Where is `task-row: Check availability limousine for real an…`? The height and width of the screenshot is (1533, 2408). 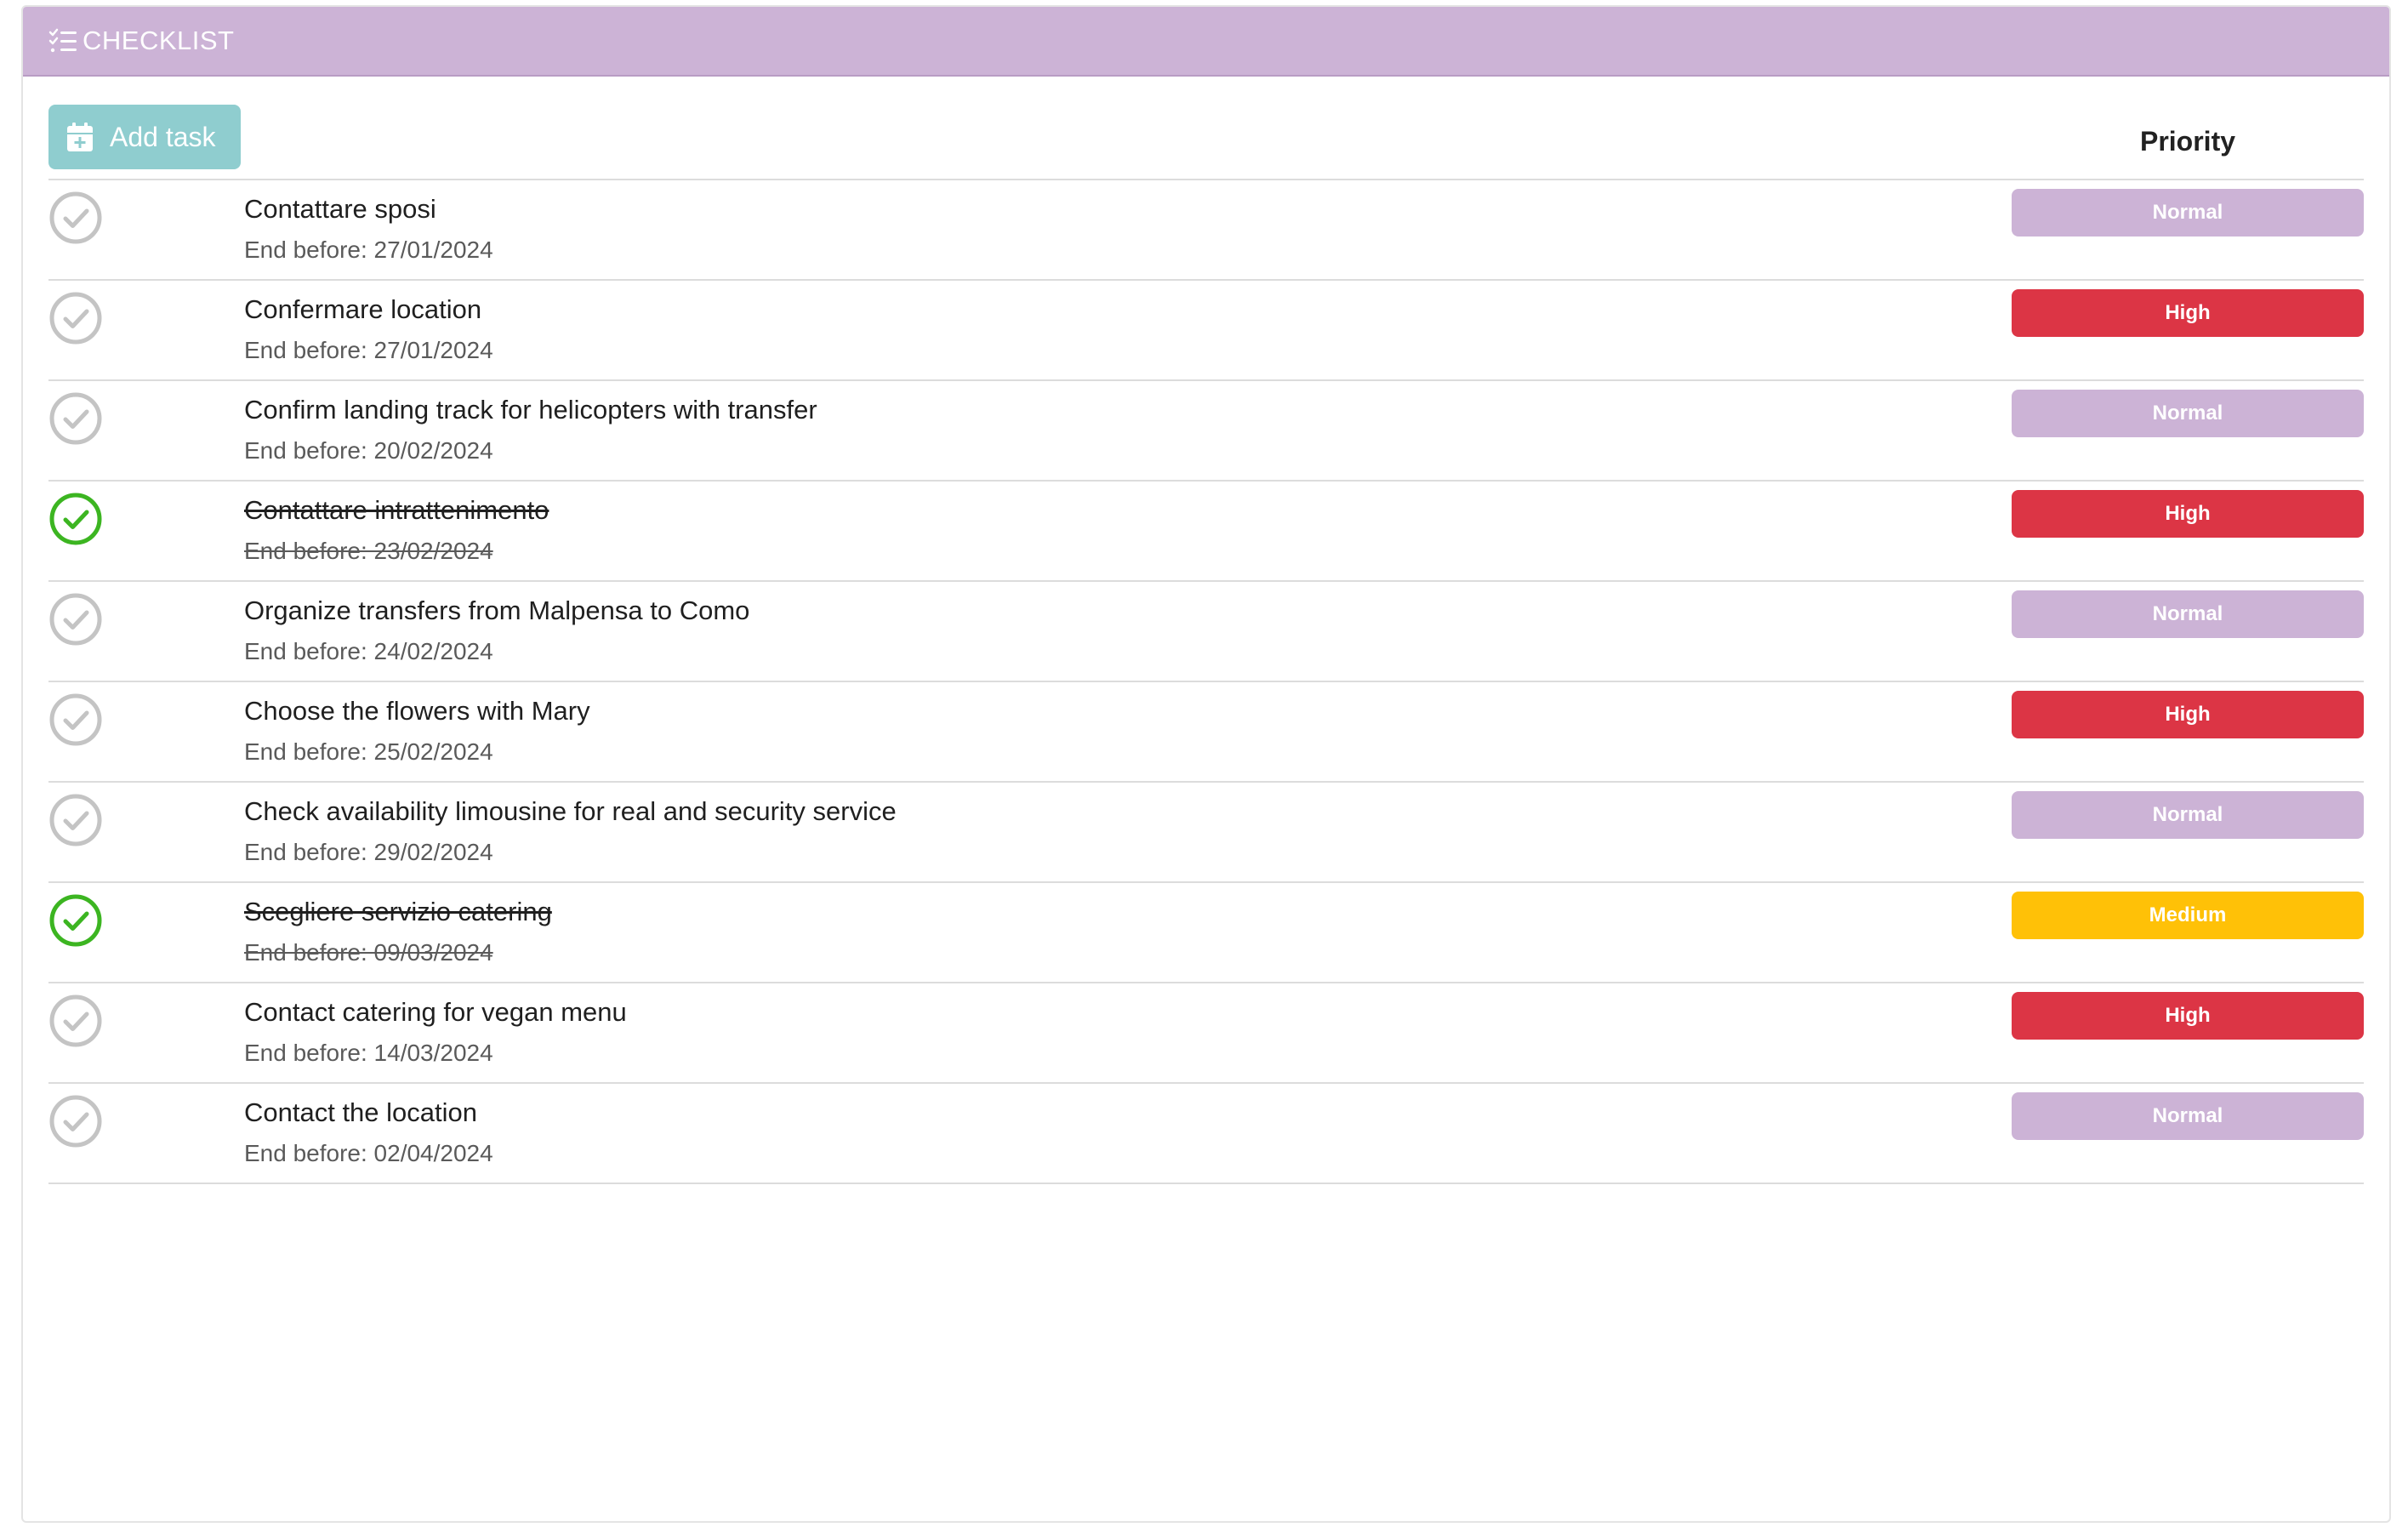
task-row: Check availability limousine for real an… is located at coordinates (1206, 833).